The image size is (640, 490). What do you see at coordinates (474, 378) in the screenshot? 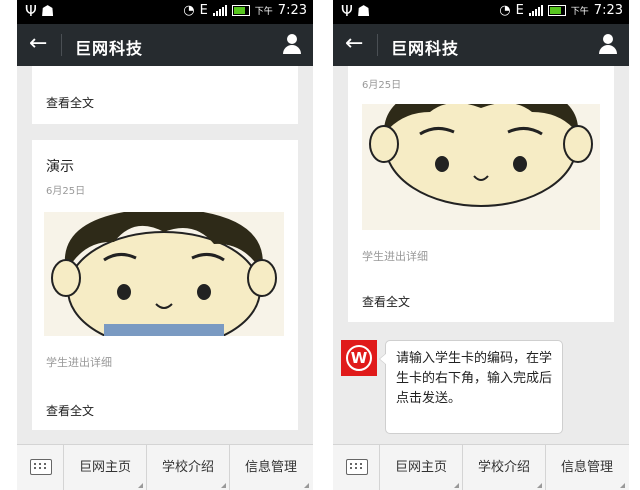
I see `message-text: 请输入学生卡的编码，在学生卡的右下角，输入完成后点击发送。` at bounding box center [474, 378].